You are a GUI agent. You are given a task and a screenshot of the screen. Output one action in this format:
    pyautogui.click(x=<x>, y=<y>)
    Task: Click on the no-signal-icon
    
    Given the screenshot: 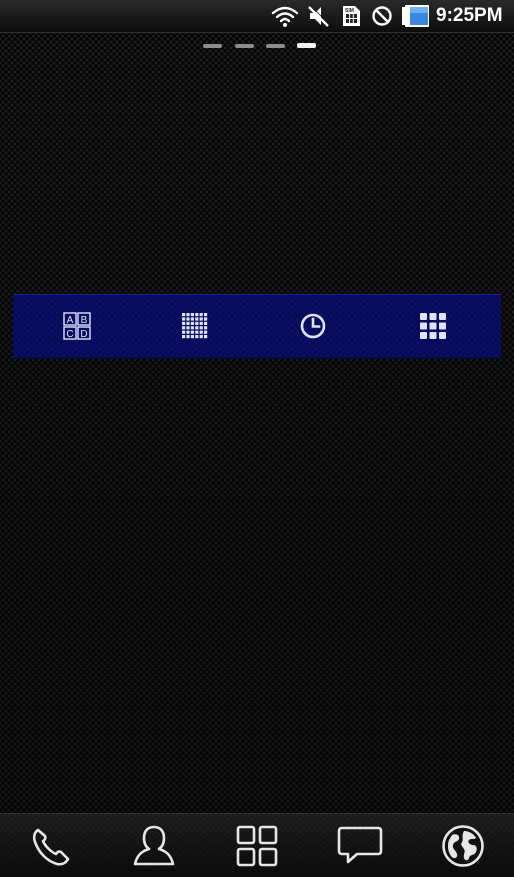 What is the action you would take?
    pyautogui.click(x=382, y=16)
    